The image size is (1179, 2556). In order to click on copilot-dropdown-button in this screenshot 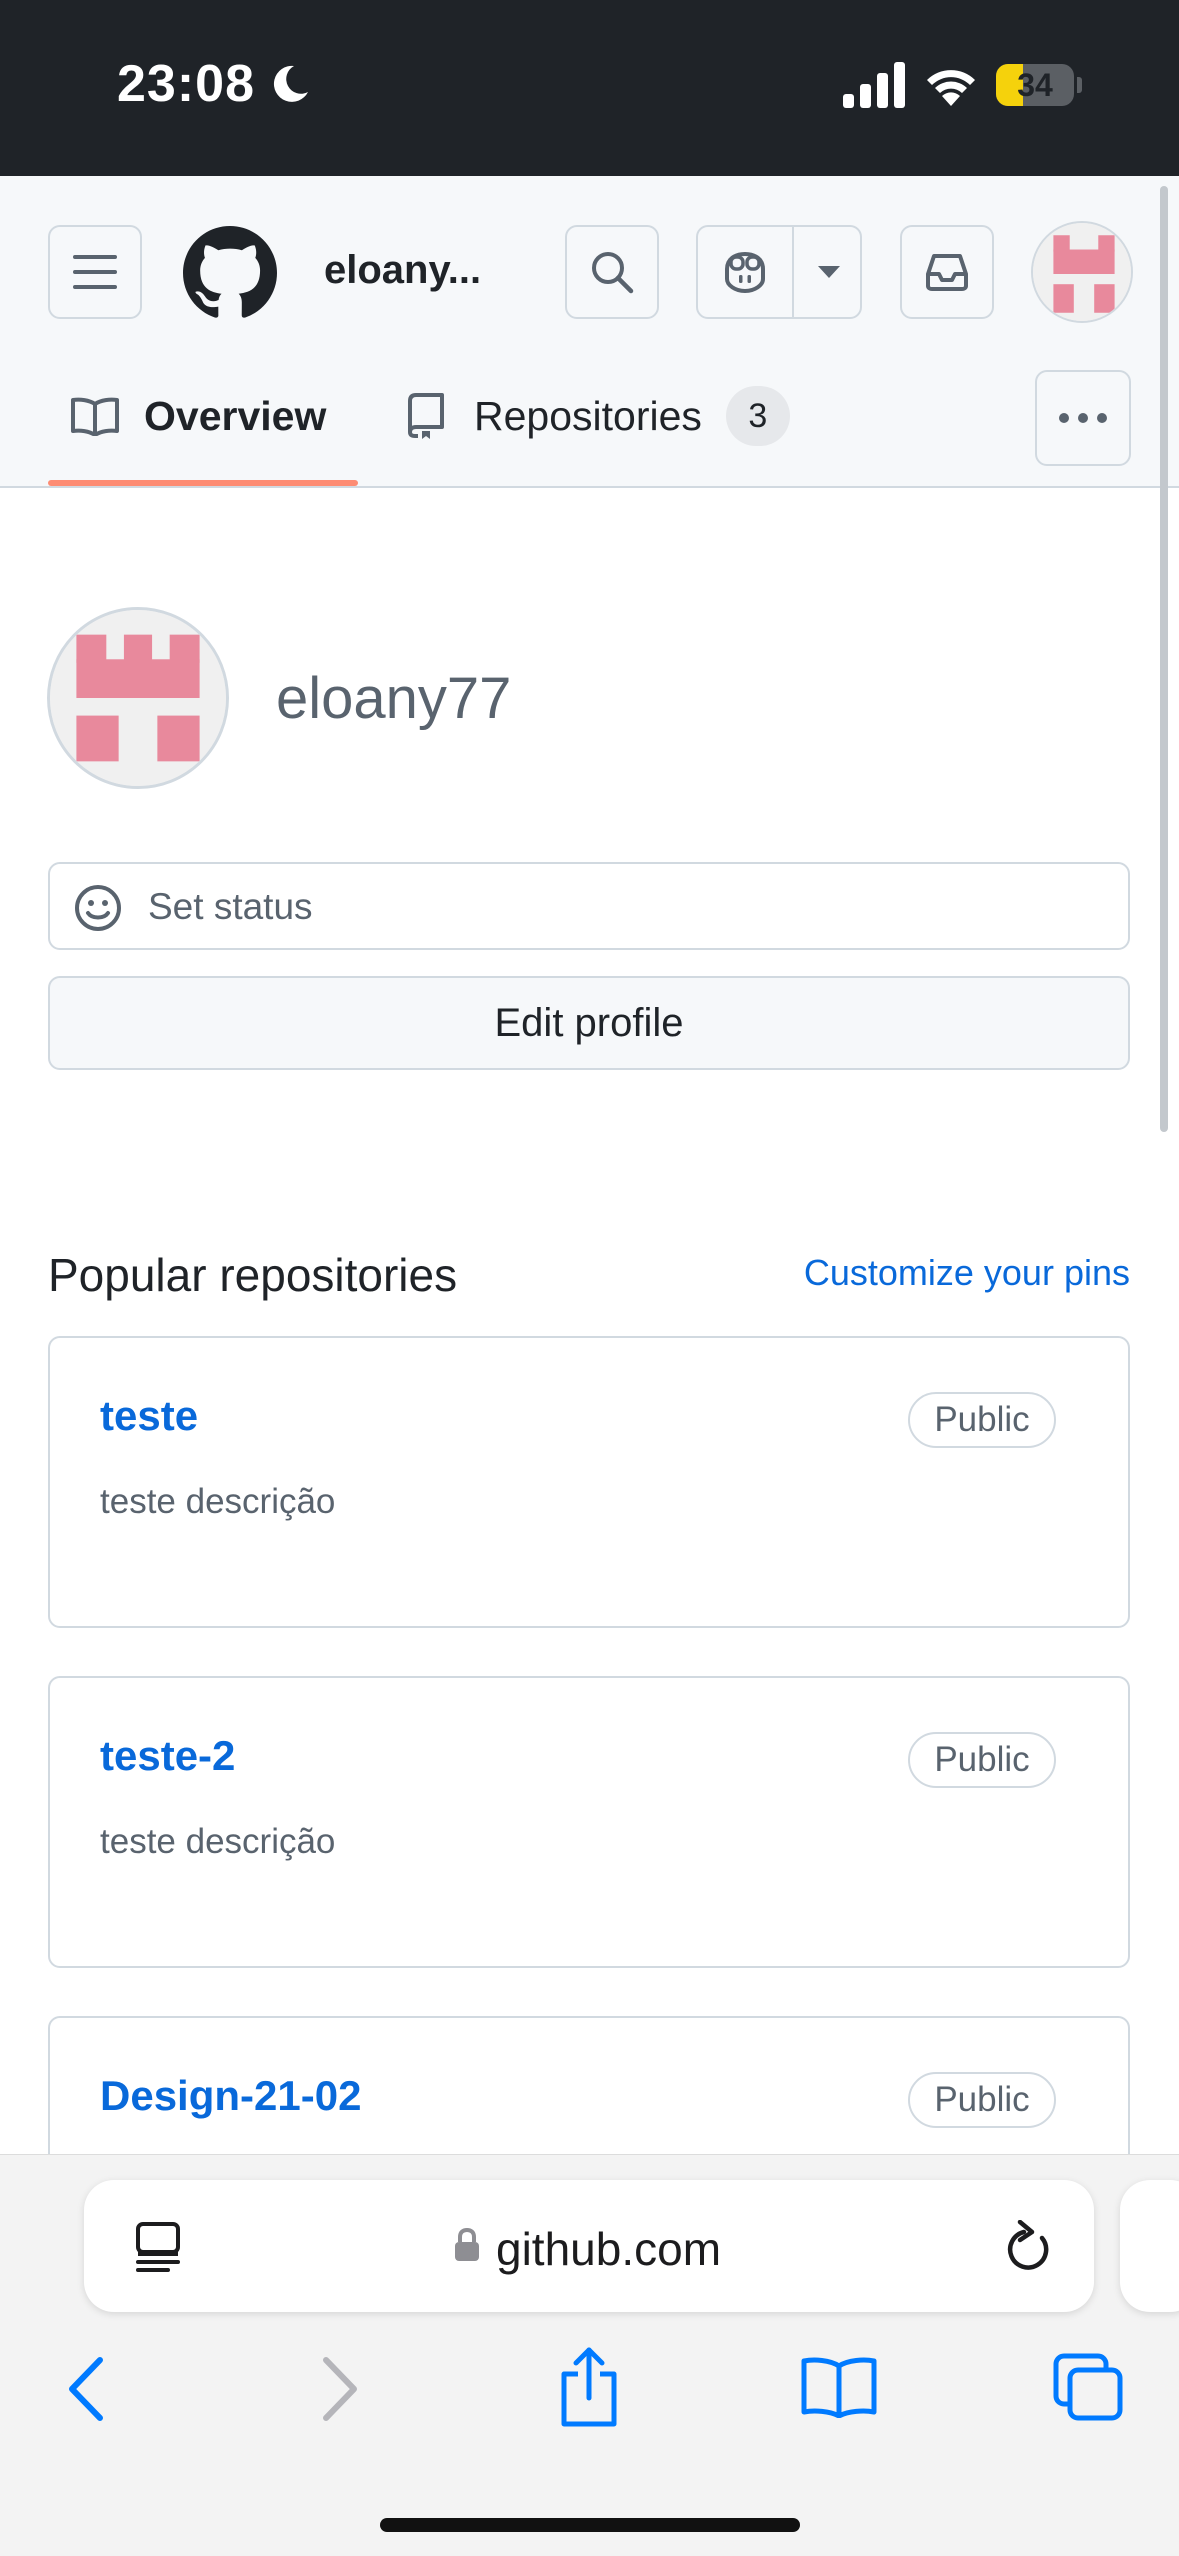, I will do `click(829, 272)`.